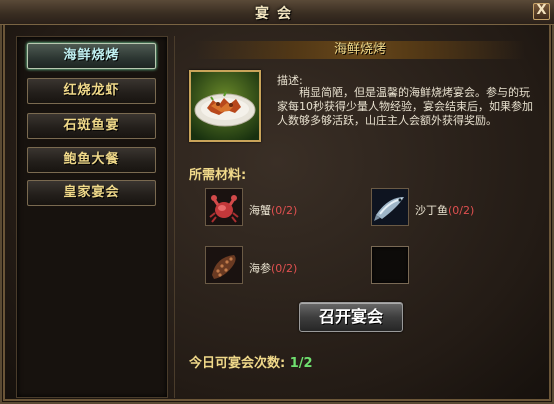 The image size is (554, 404). What do you see at coordinates (390, 265) in the screenshot?
I see `material-slot-empty` at bounding box center [390, 265].